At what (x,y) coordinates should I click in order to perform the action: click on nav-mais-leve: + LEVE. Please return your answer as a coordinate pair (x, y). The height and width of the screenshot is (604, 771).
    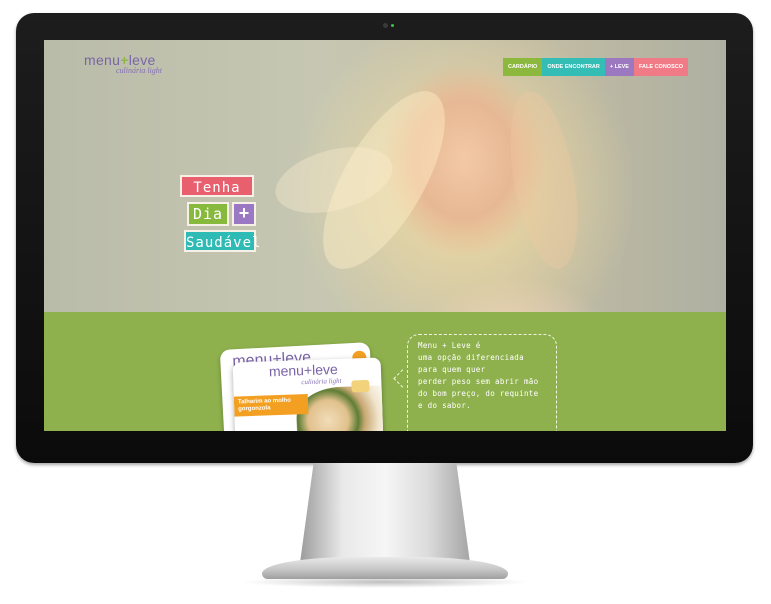
    Looking at the image, I should click on (619, 67).